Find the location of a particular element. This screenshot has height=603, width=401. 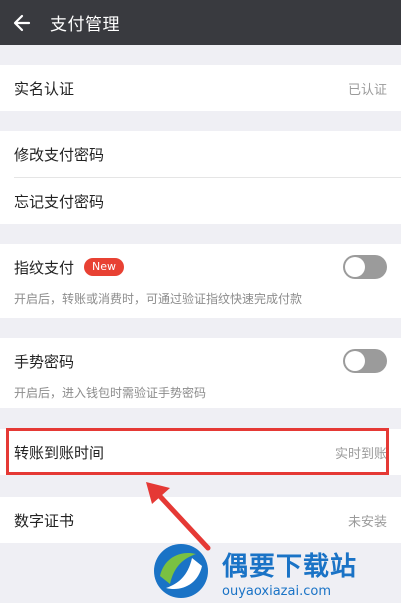

logo-icon is located at coordinates (181, 571).